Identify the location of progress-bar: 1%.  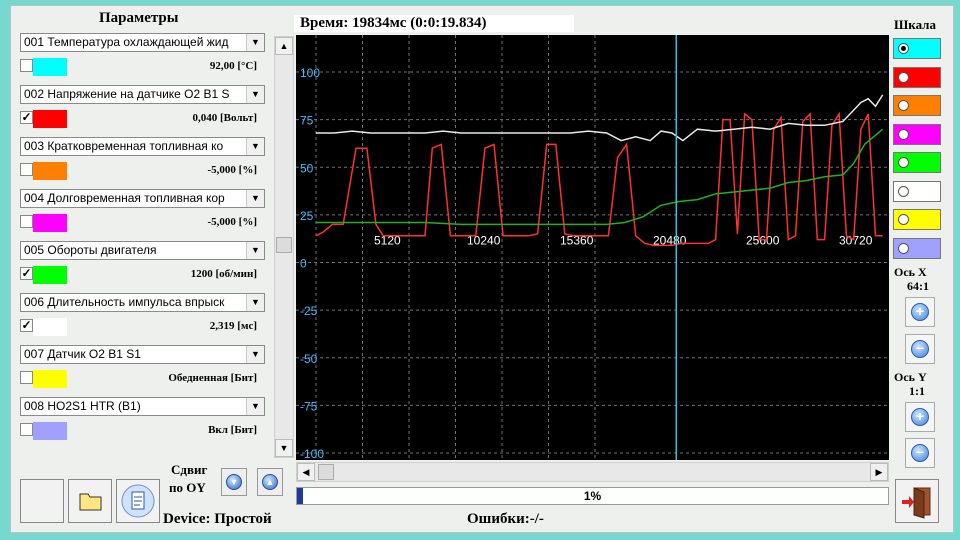
(592, 496).